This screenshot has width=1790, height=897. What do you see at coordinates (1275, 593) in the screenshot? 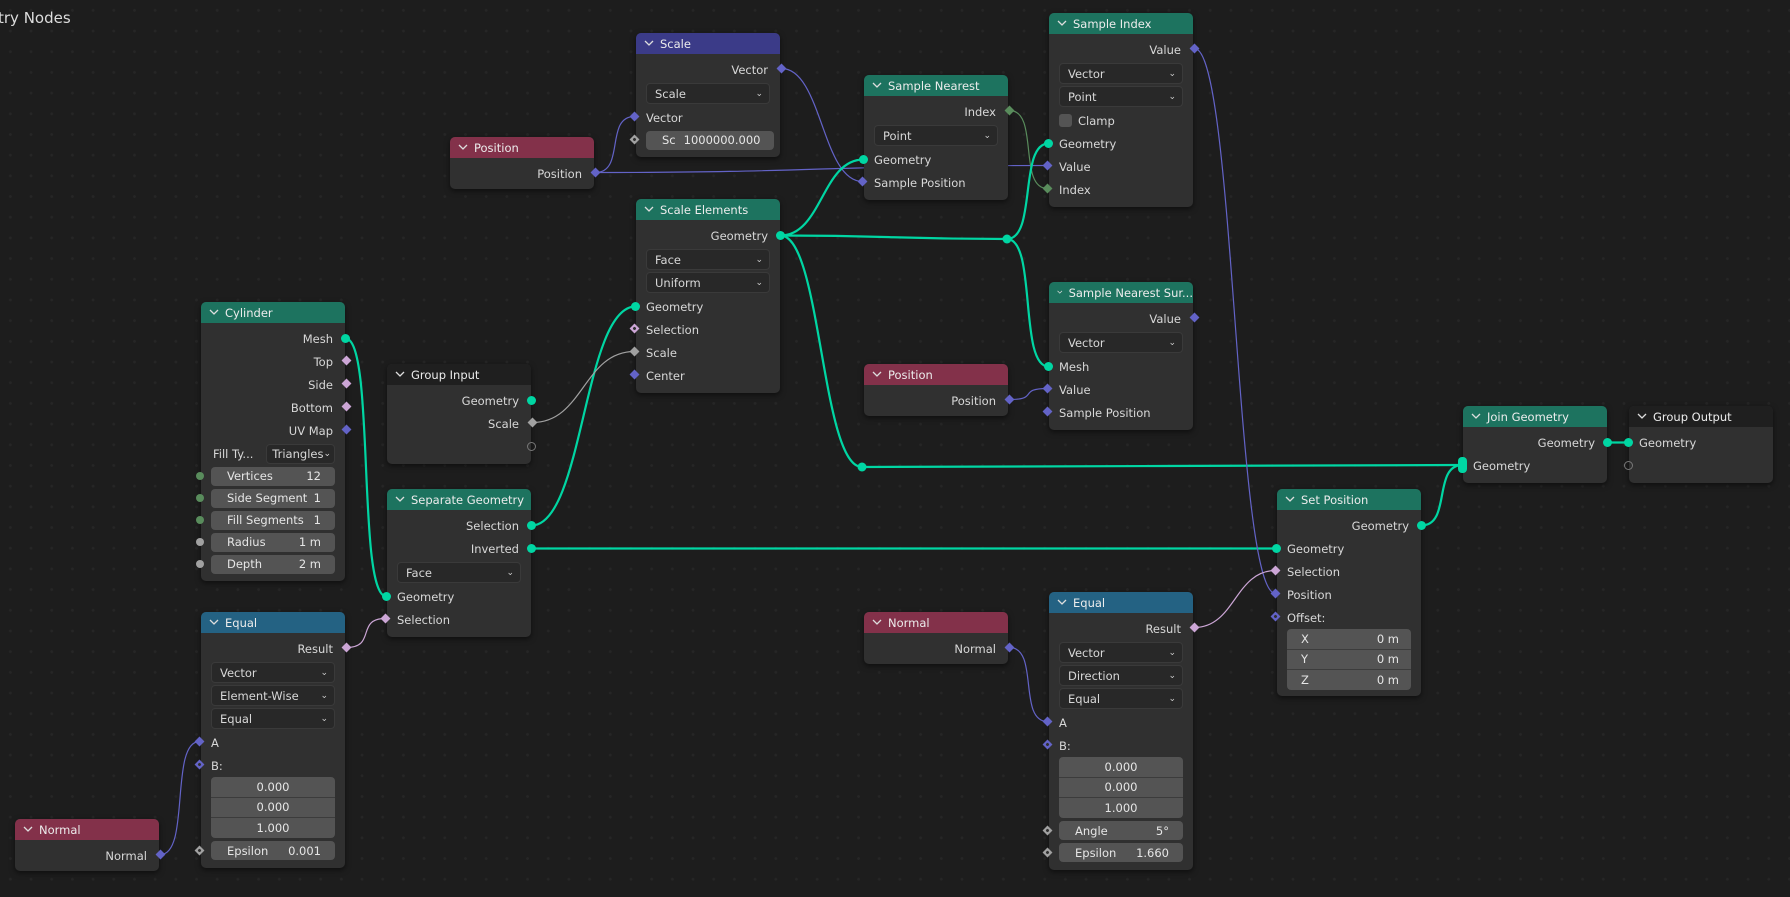
I see `input-position-socket` at bounding box center [1275, 593].